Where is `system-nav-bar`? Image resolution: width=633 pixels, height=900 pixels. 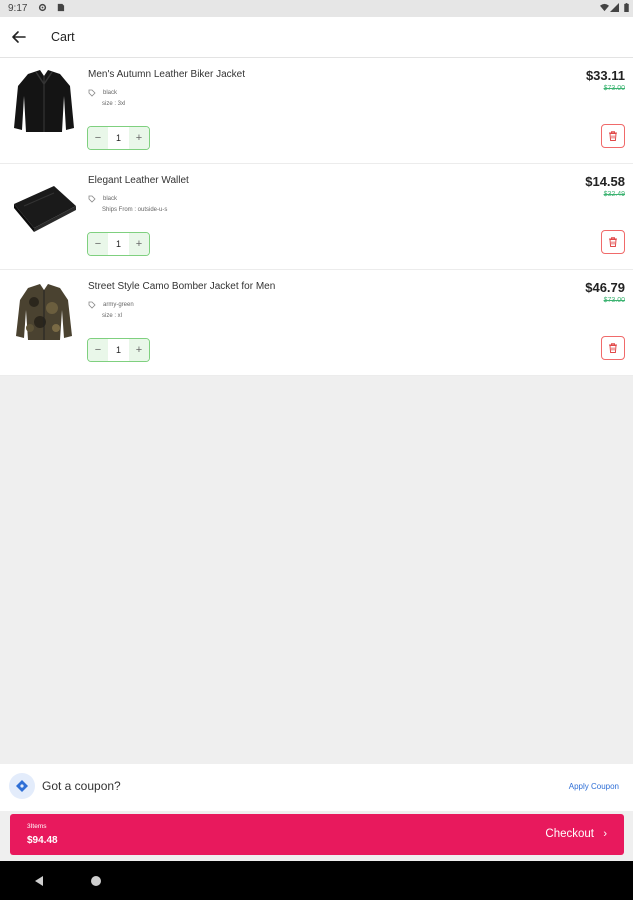
system-nav-bar is located at coordinates (316, 880).